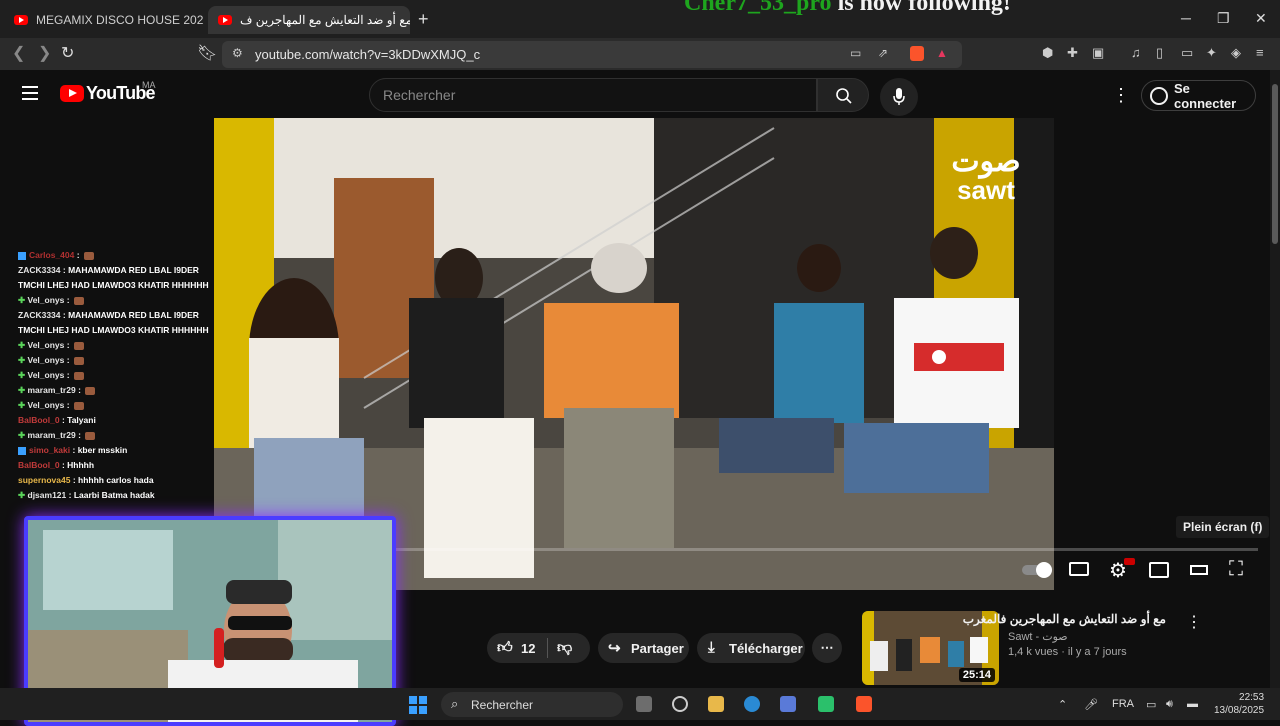 Image resolution: width=1280 pixels, height=726 pixels. Describe the element at coordinates (207, 53) in the screenshot. I see `bookmark-icon: 🔖︎` at that location.